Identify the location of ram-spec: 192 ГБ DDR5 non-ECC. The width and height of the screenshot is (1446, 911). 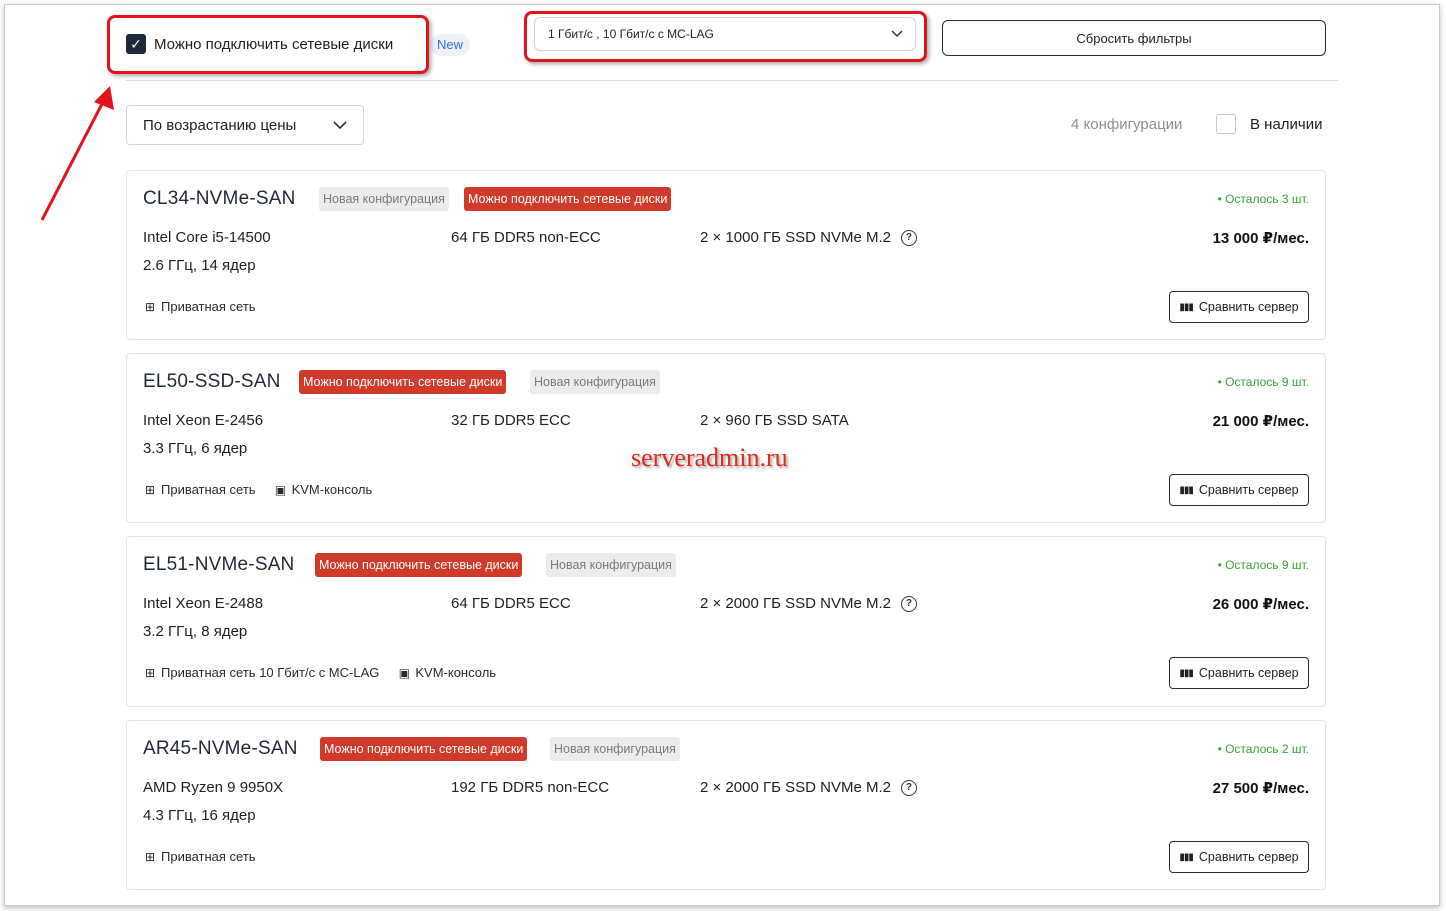
(530, 787).